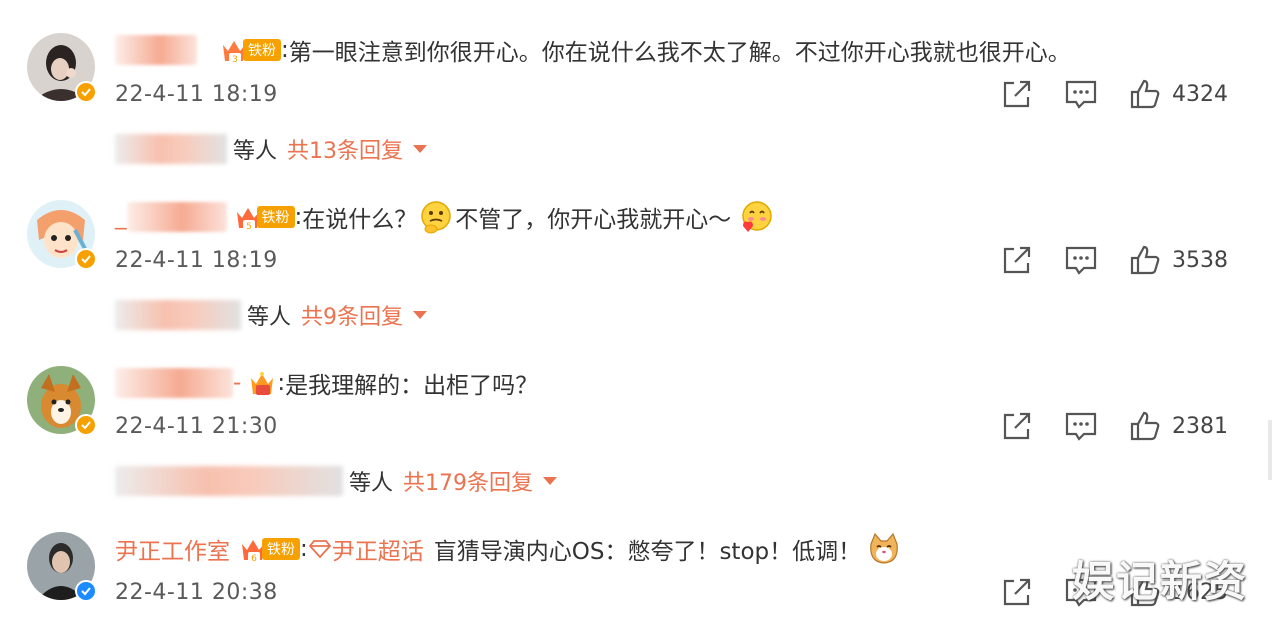 The height and width of the screenshot is (628, 1272). What do you see at coordinates (436, 217) in the screenshot?
I see `thinking-emoji` at bounding box center [436, 217].